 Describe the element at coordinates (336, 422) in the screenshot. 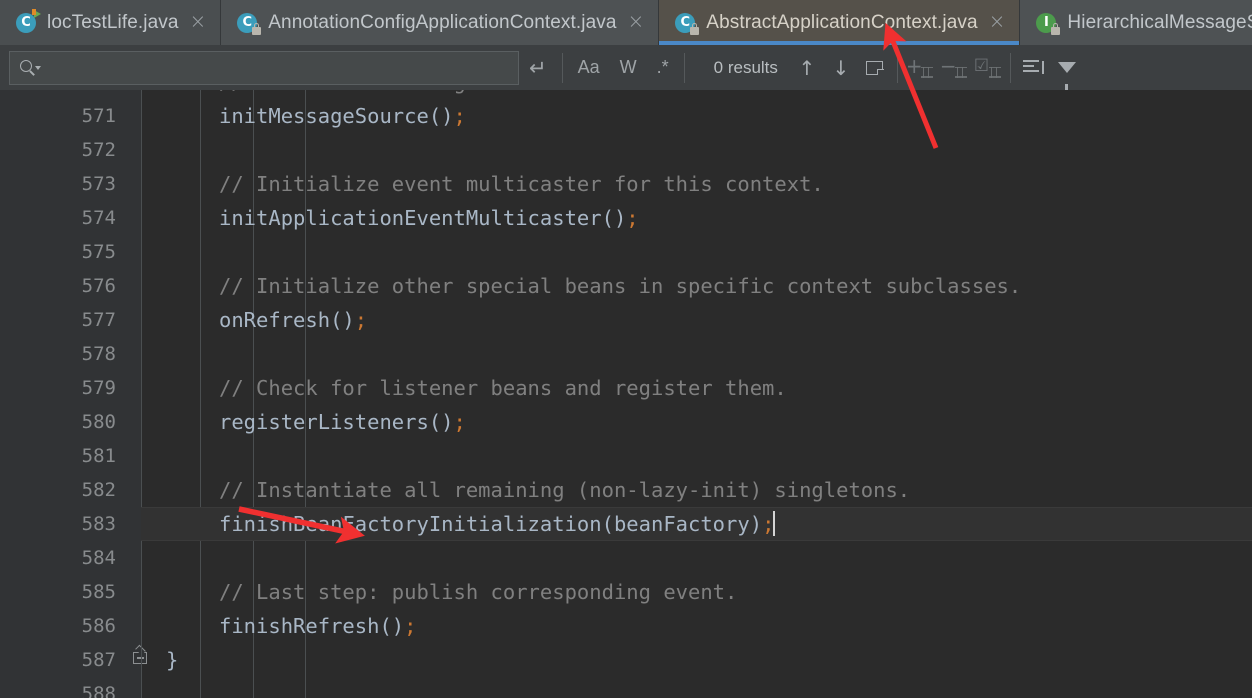

I see `code-token: registerListeners()` at that location.